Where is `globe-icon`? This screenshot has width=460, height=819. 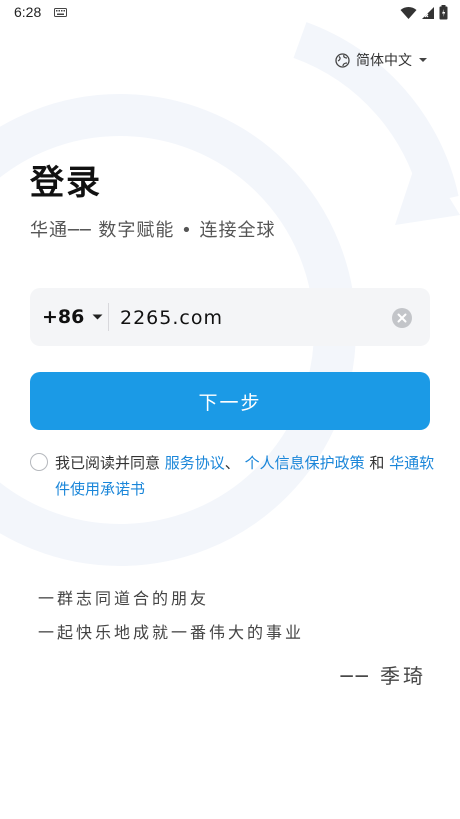
globe-icon is located at coordinates (342, 60).